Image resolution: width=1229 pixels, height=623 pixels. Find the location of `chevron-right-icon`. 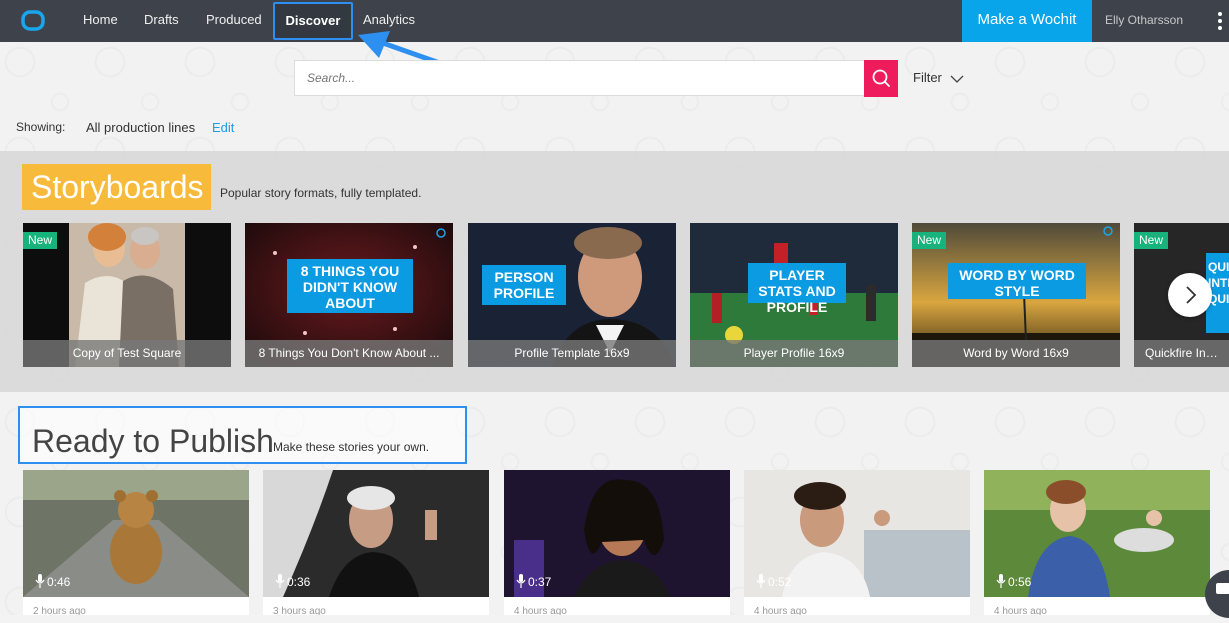

chevron-right-icon is located at coordinates (1191, 295).